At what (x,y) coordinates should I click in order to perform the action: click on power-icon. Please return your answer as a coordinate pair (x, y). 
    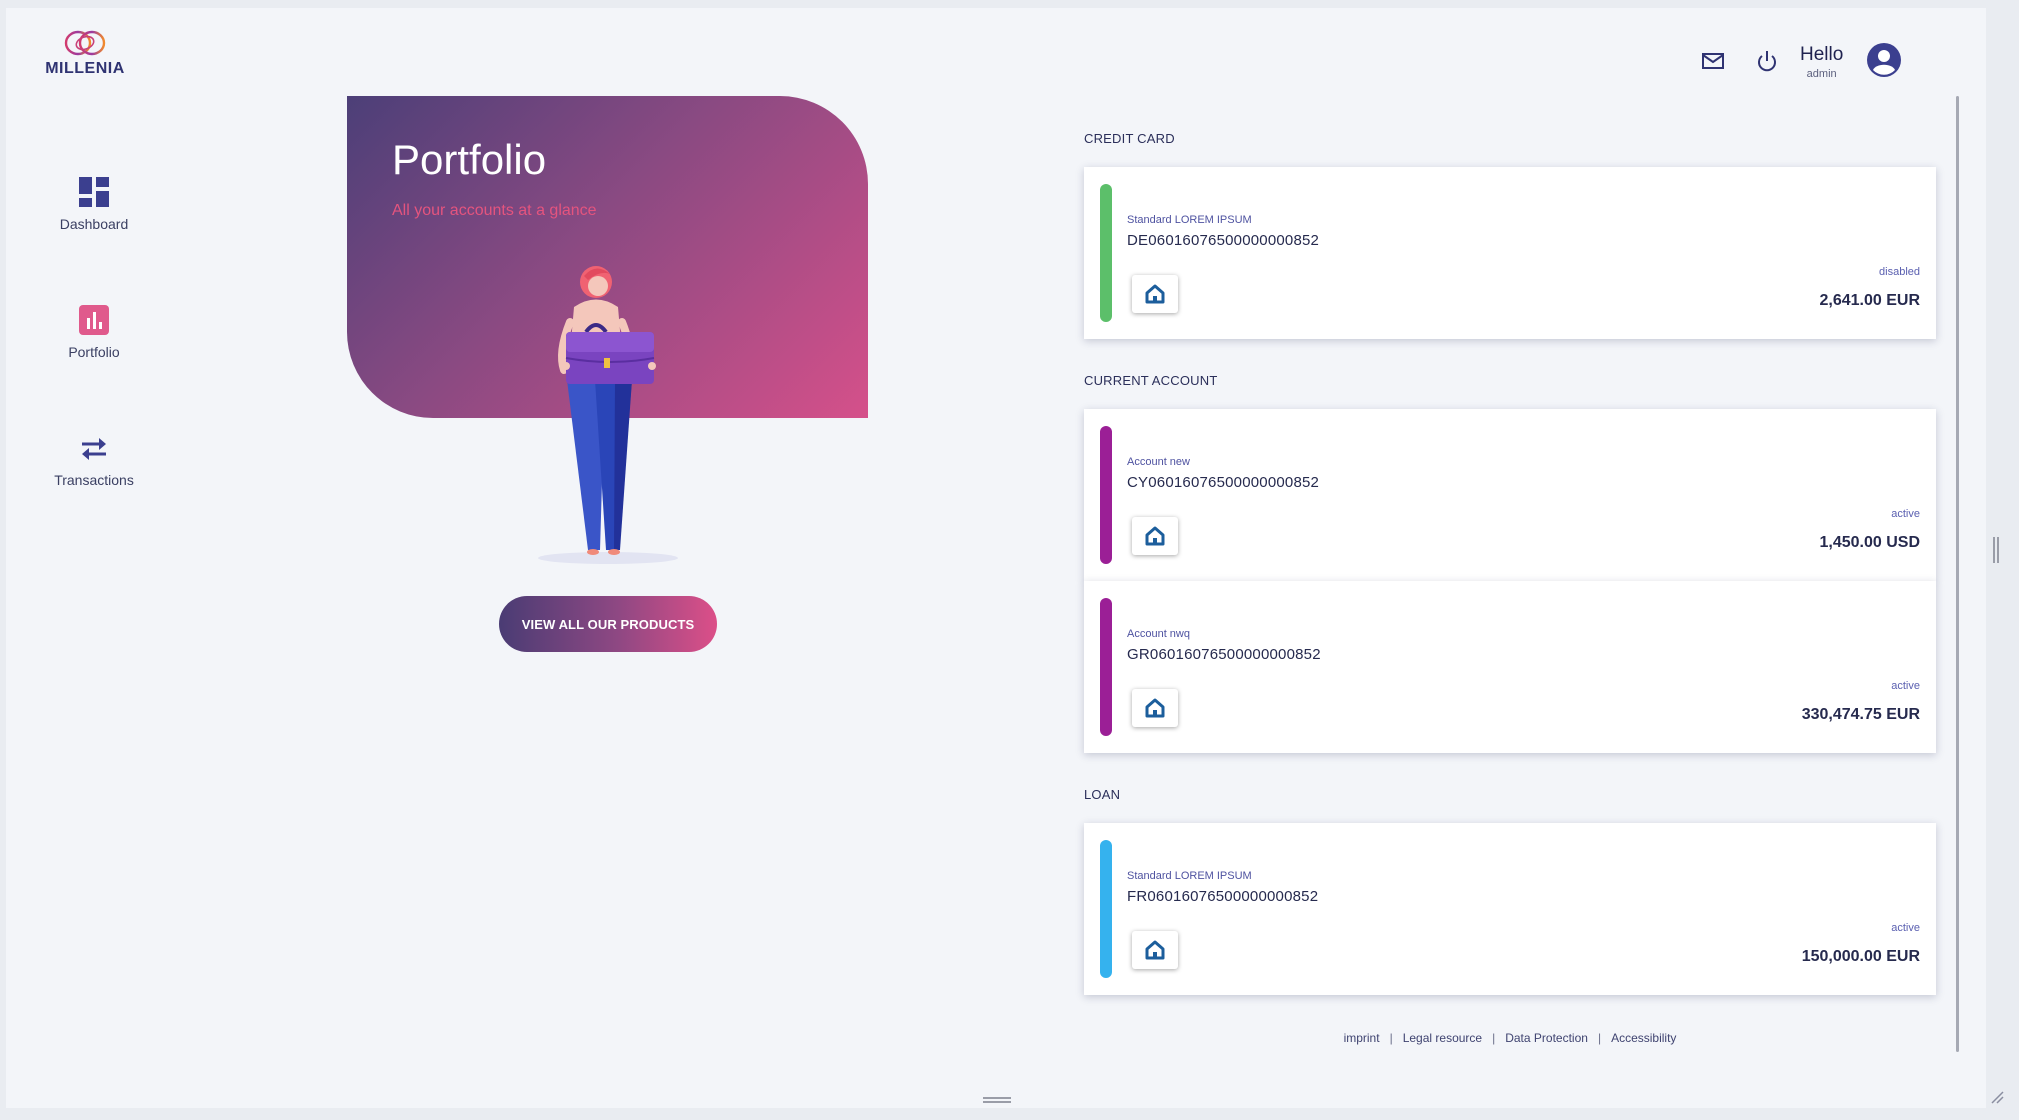
    Looking at the image, I should click on (1767, 61).